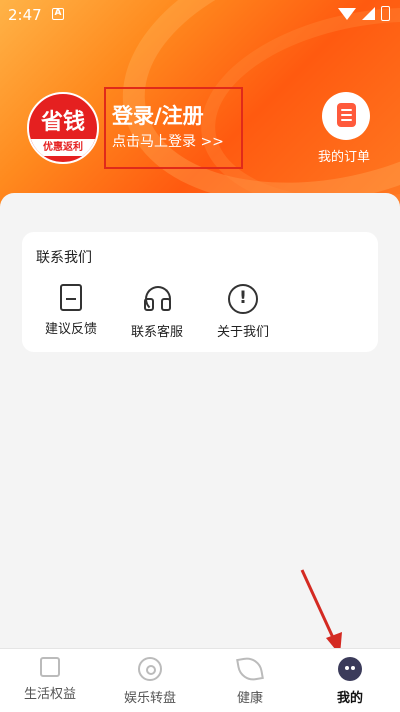  Describe the element at coordinates (385, 13) in the screenshot. I see `battery-icon` at that location.